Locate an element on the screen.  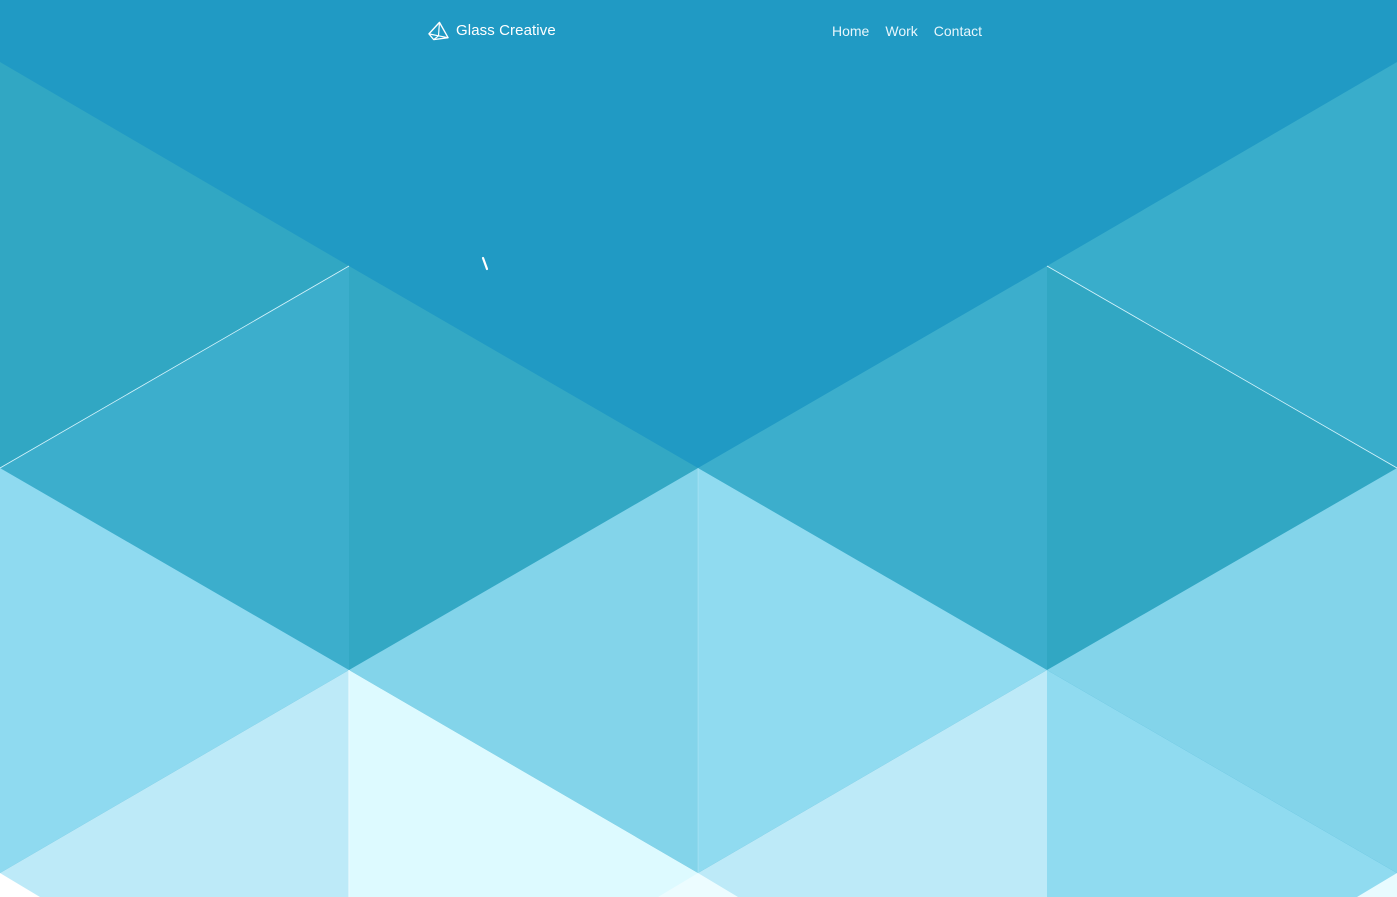
main-navigation: Home Work Contact is located at coordinates (907, 31).